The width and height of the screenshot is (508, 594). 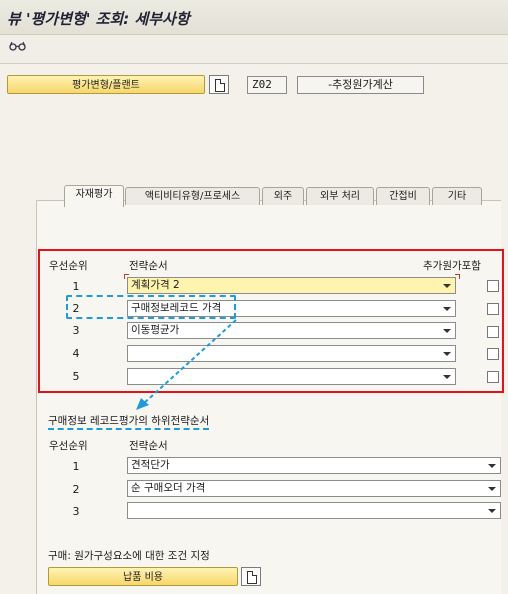 I want to click on sub-priority-2: 2, so click(x=76, y=489).